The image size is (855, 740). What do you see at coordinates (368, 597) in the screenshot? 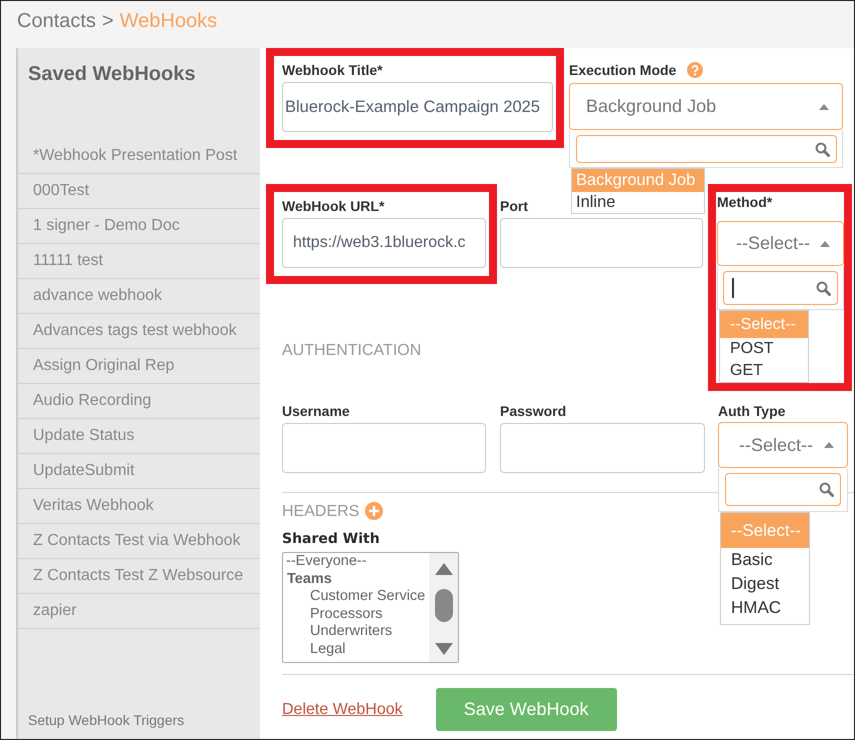
I see `list-option: Customer Service` at bounding box center [368, 597].